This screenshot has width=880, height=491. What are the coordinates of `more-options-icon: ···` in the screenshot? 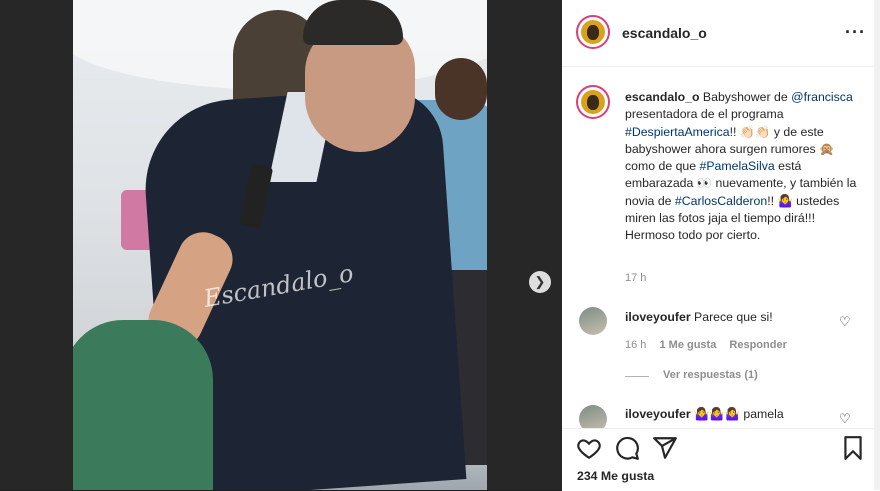 It's located at (855, 32).